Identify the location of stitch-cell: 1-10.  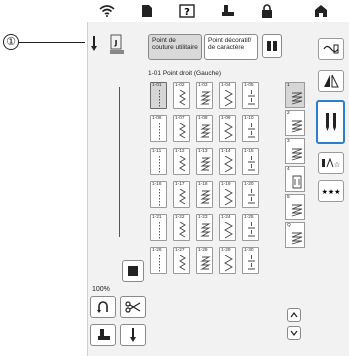
(250, 128).